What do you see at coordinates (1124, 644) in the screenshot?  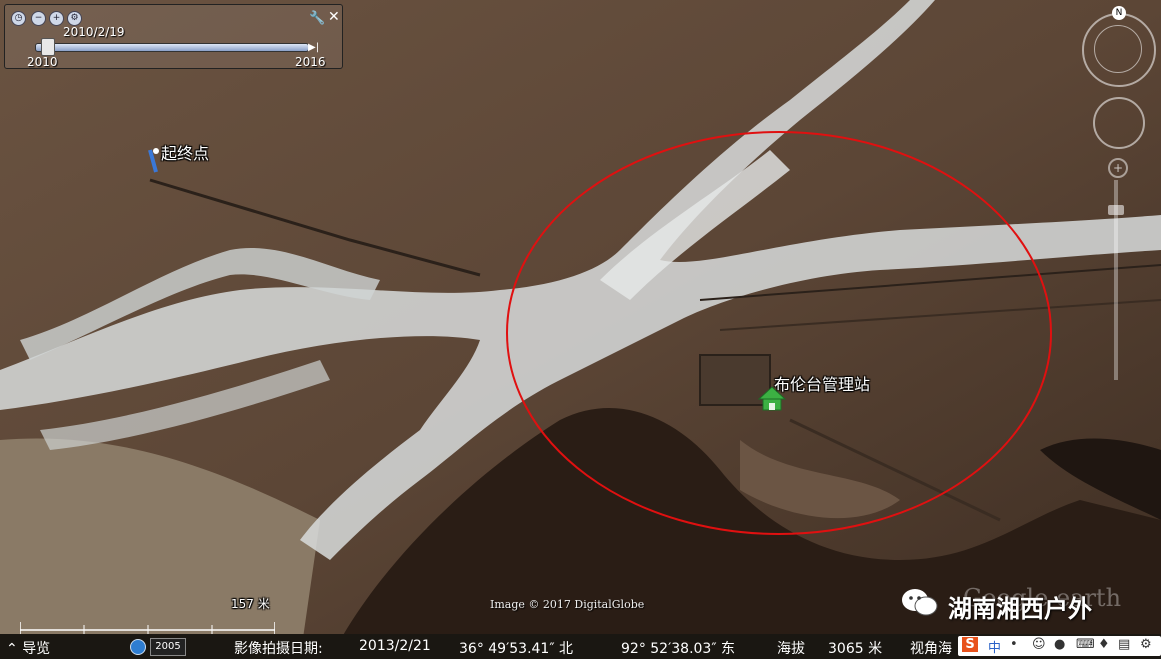 I see `ime-tool-icon: ▤` at bounding box center [1124, 644].